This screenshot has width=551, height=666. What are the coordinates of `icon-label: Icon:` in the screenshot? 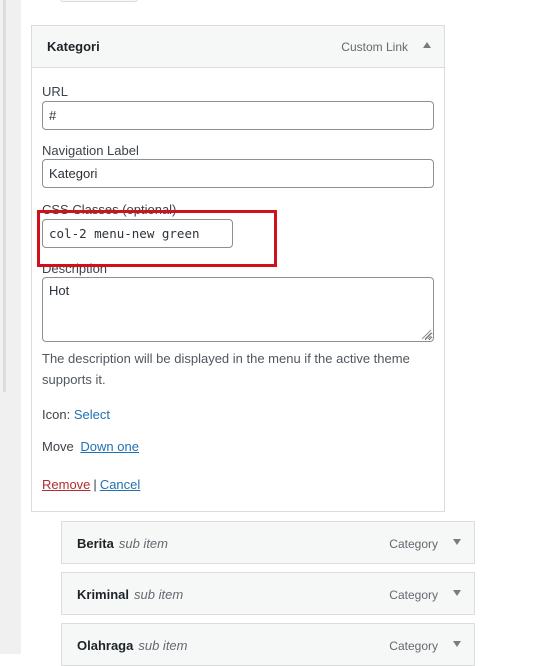 It's located at (56, 414).